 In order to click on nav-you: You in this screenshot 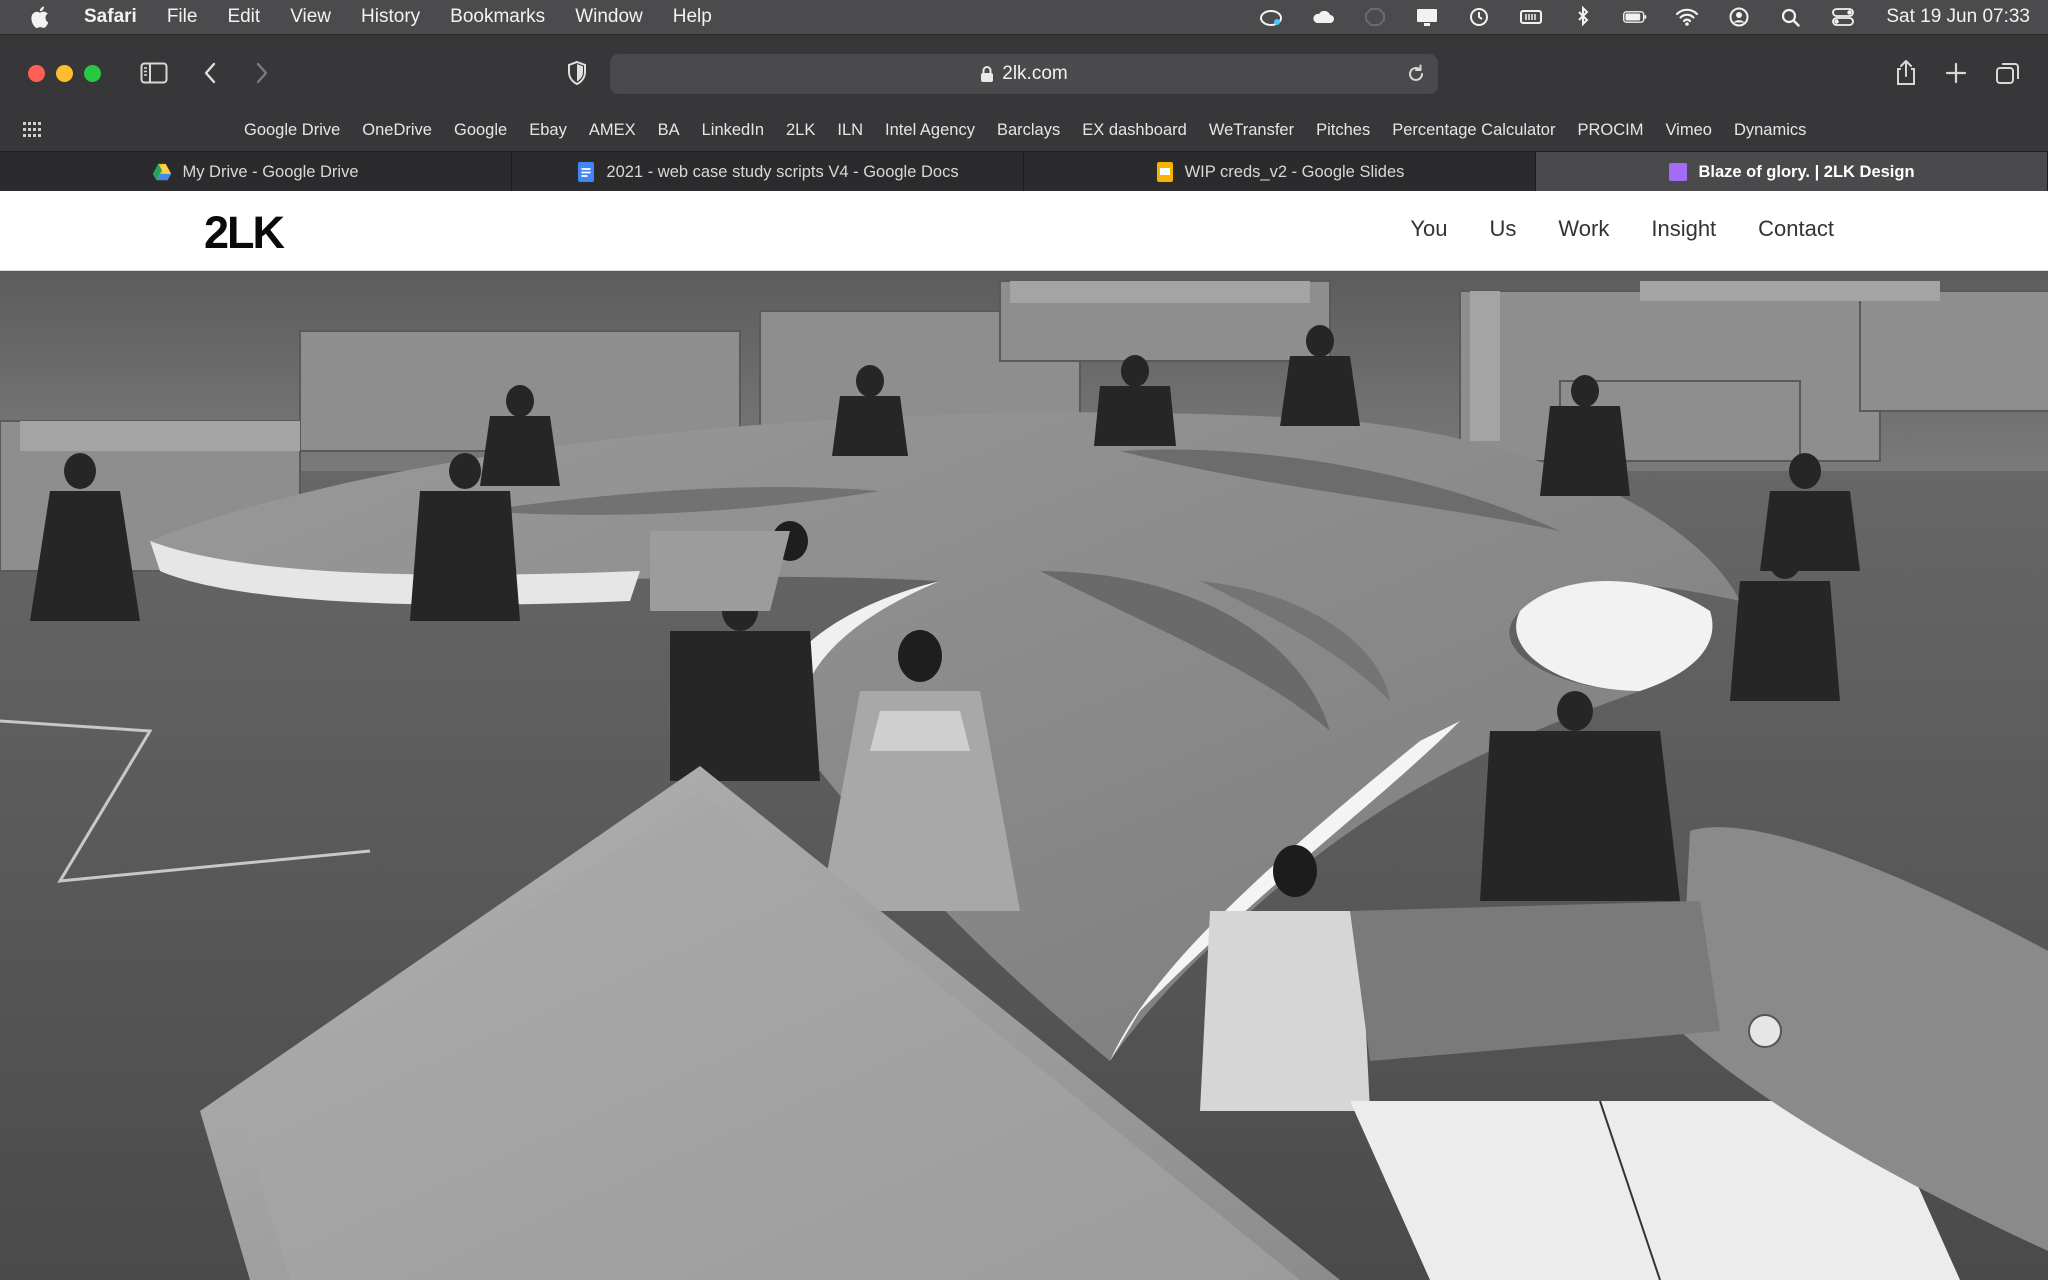, I will do `click(1428, 229)`.